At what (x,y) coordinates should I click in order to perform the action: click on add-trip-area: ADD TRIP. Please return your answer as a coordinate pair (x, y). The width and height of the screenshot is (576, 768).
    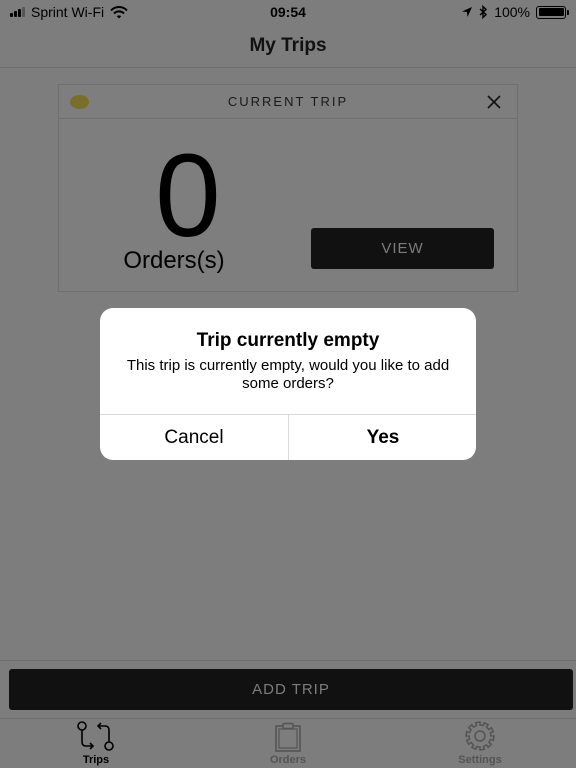
    Looking at the image, I should click on (288, 689).